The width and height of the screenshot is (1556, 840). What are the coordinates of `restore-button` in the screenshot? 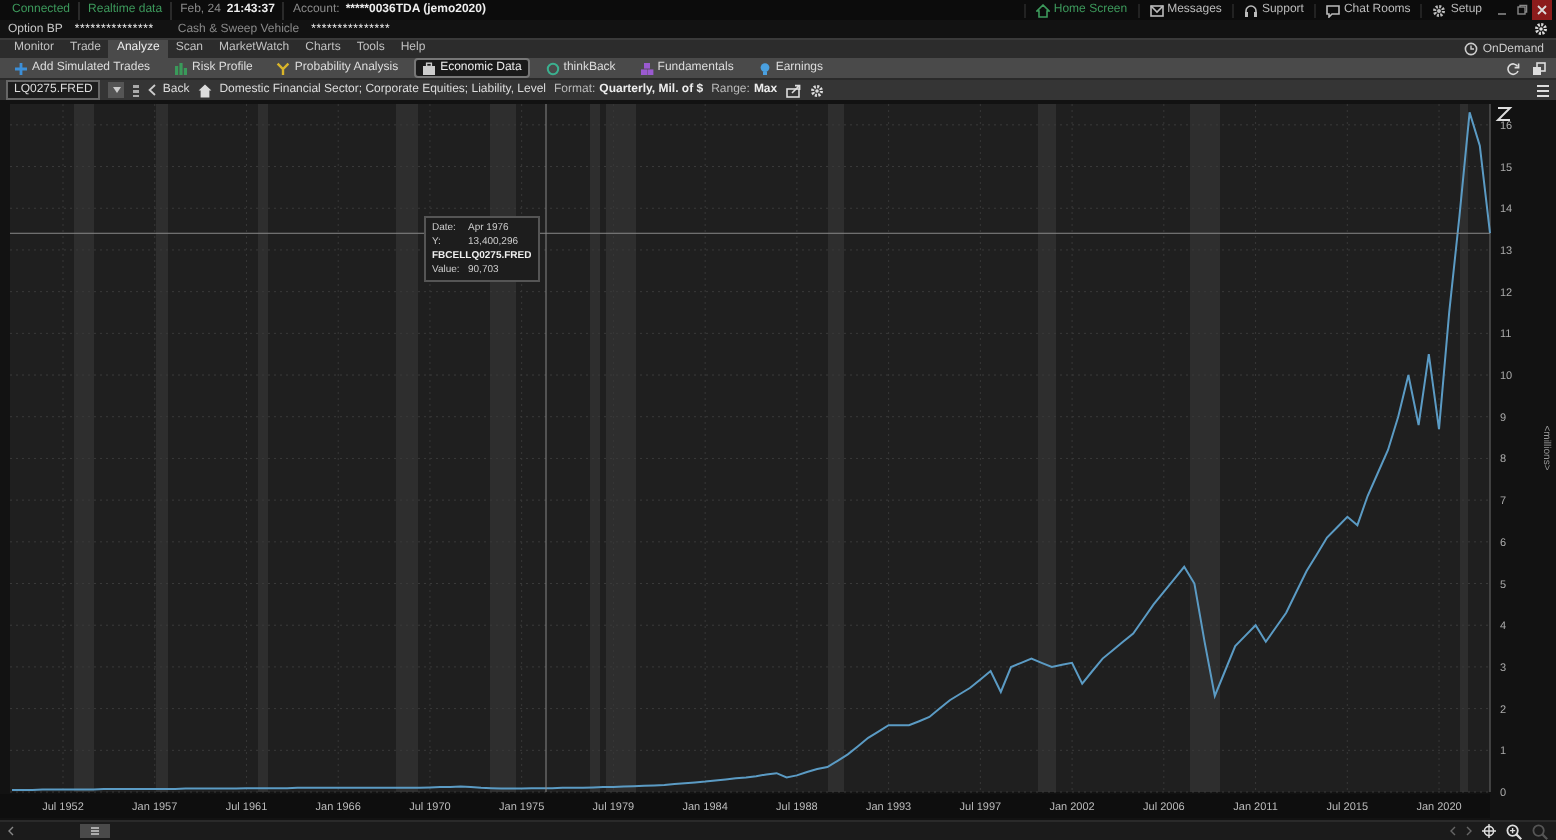 It's located at (1522, 10).